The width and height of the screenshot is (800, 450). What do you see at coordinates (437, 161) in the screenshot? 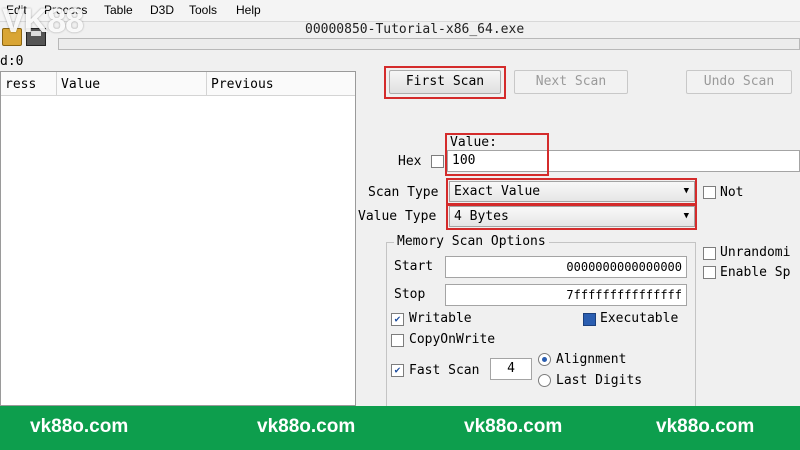
I see `hex-checkbox` at bounding box center [437, 161].